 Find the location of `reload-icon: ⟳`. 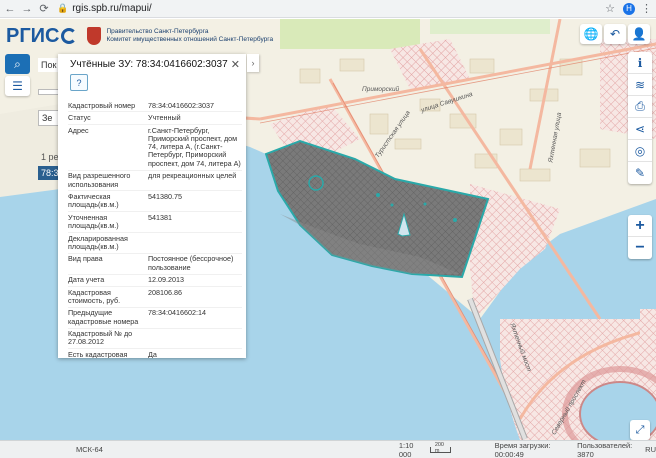

reload-icon: ⟳ is located at coordinates (44, 9).